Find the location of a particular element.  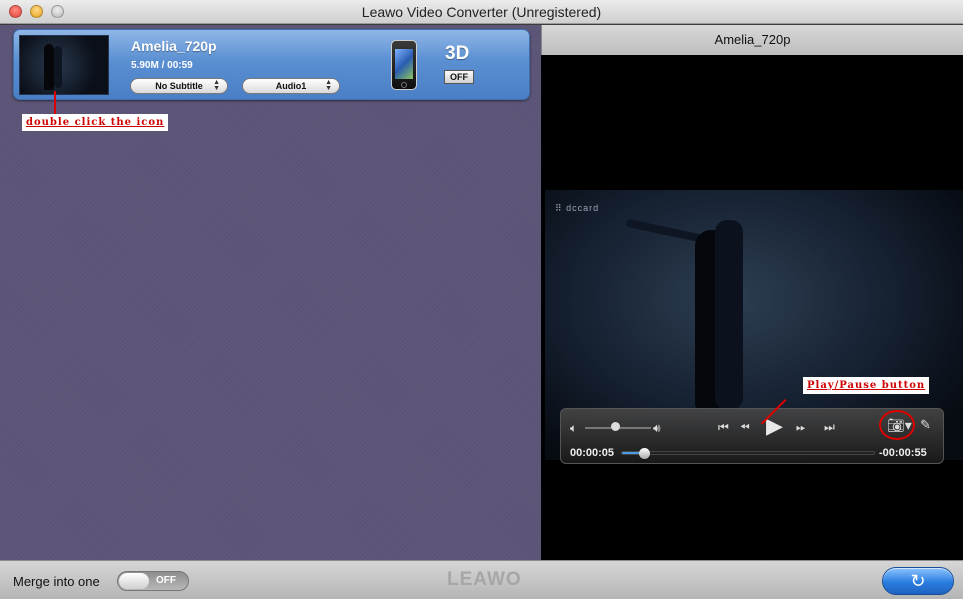

3d-toggle: OFF is located at coordinates (459, 77).